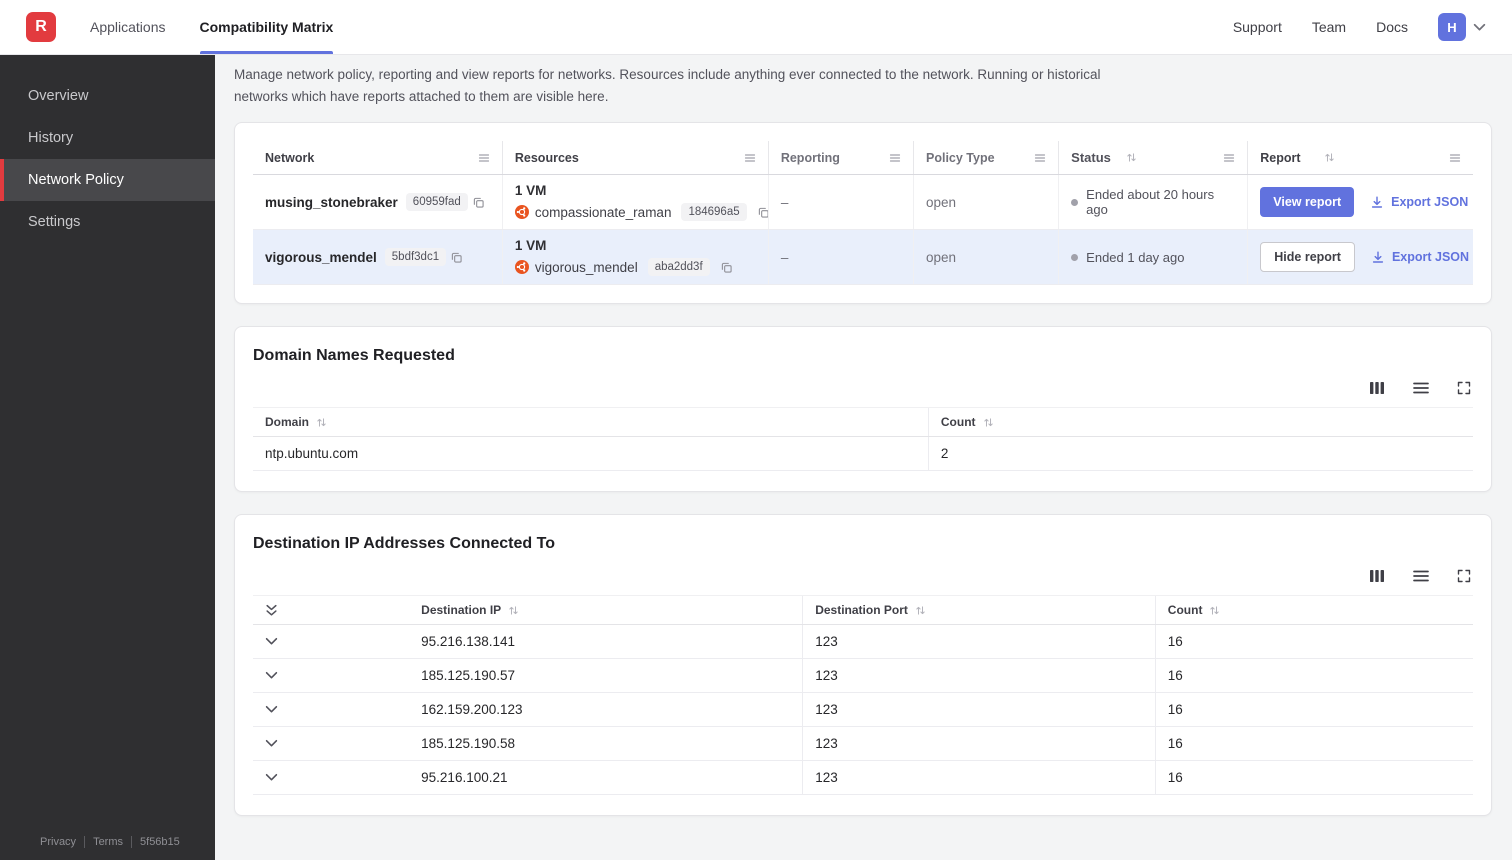 The height and width of the screenshot is (860, 1512). I want to click on build-version: 5f56b15, so click(159, 842).